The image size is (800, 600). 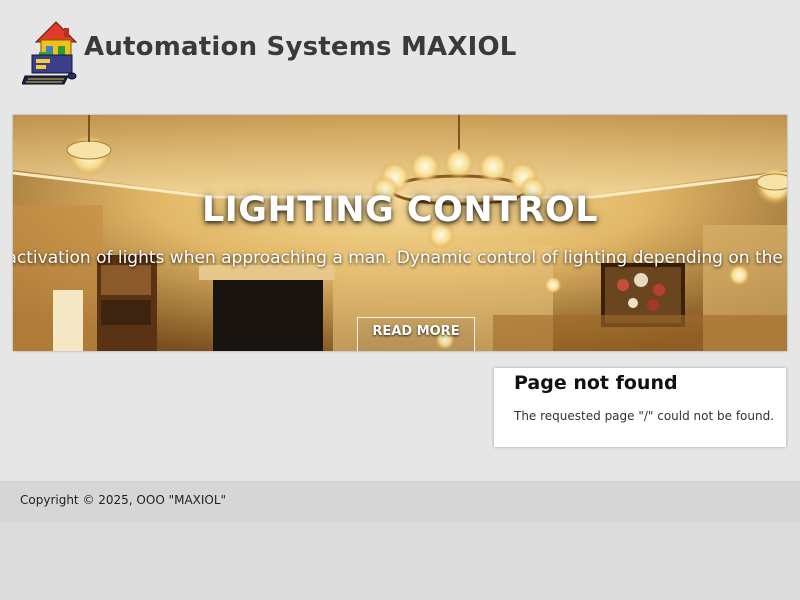 I want to click on site-title: Automation Systems MAXIOL, so click(x=300, y=47).